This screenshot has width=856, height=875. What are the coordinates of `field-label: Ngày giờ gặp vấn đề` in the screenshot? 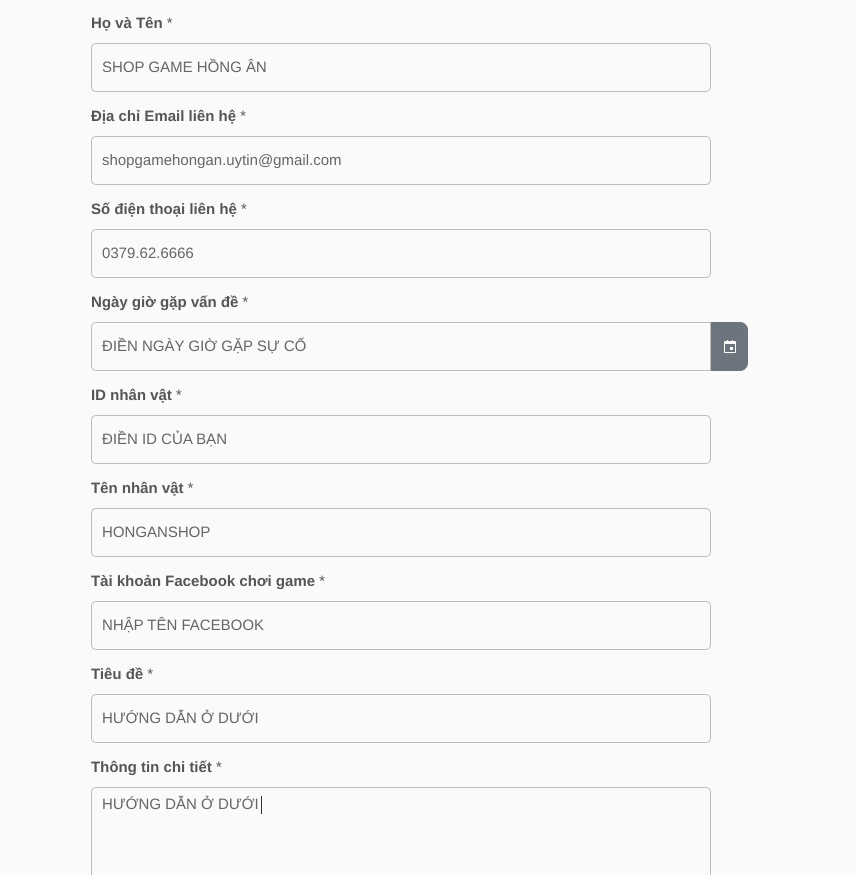 It's located at (164, 303).